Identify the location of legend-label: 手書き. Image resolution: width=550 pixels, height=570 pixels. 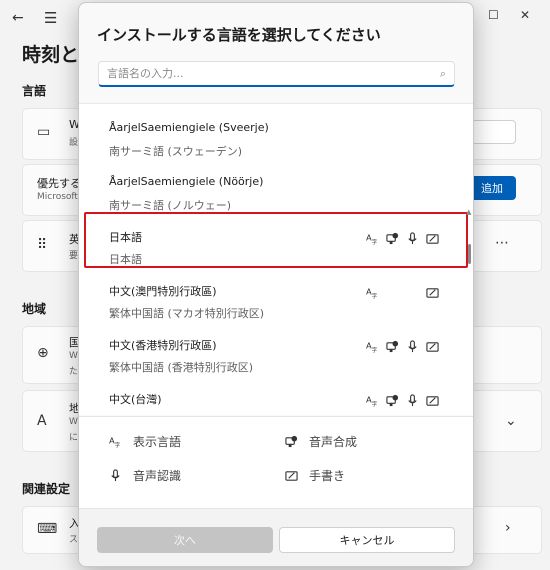
(327, 476).